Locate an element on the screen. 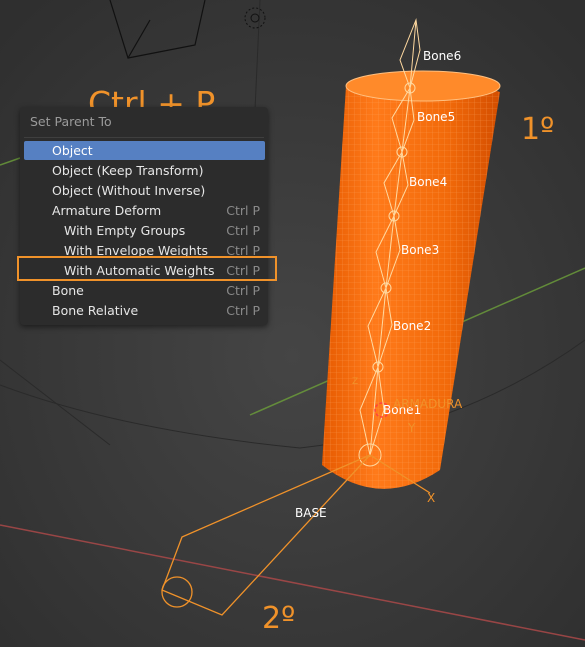 This screenshot has height=647, width=585. menu-divider is located at coordinates (144, 137).